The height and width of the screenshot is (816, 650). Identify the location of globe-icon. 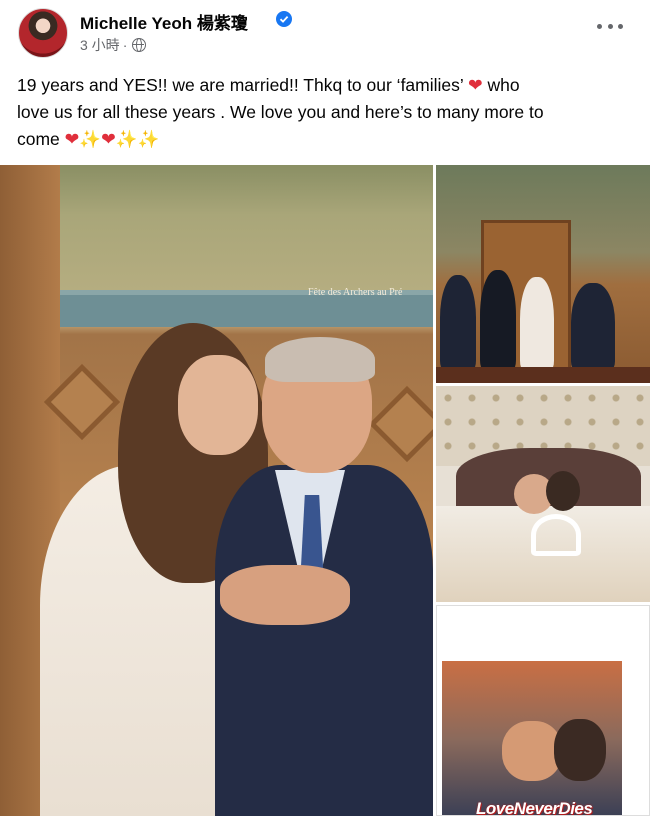
(139, 45).